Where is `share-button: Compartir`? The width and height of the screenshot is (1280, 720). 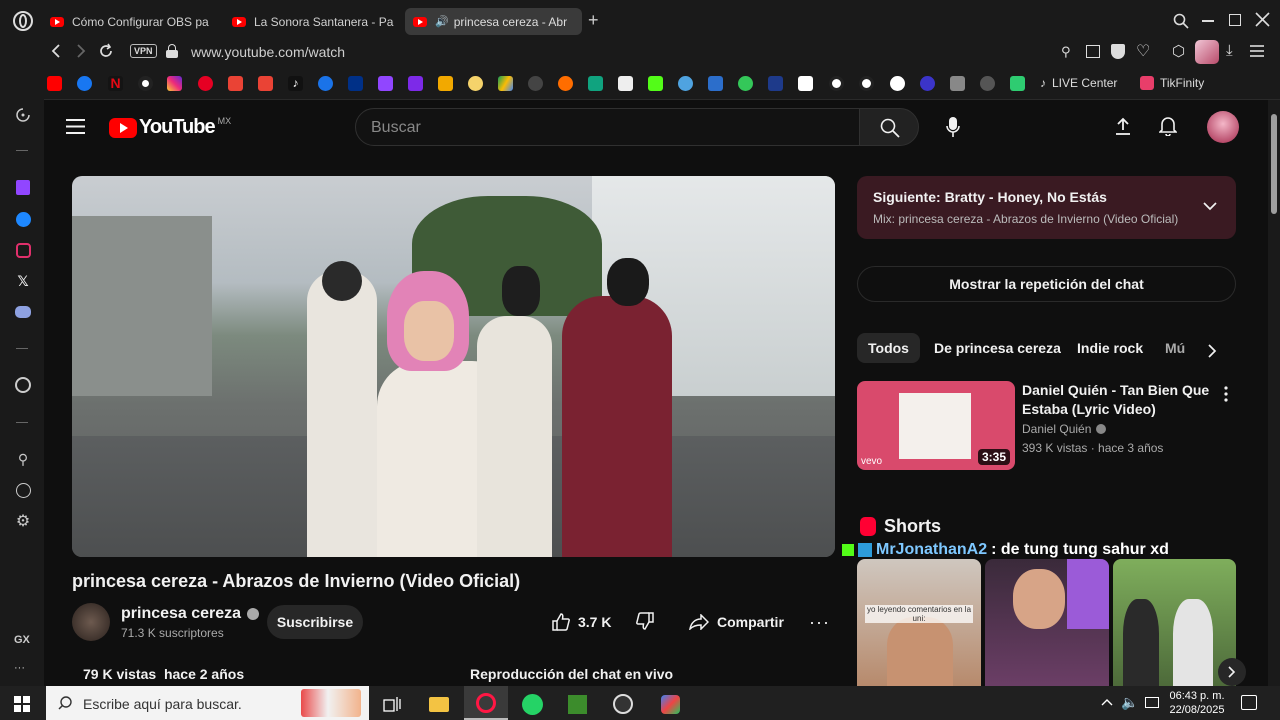
share-button: Compartir is located at coordinates (736, 622).